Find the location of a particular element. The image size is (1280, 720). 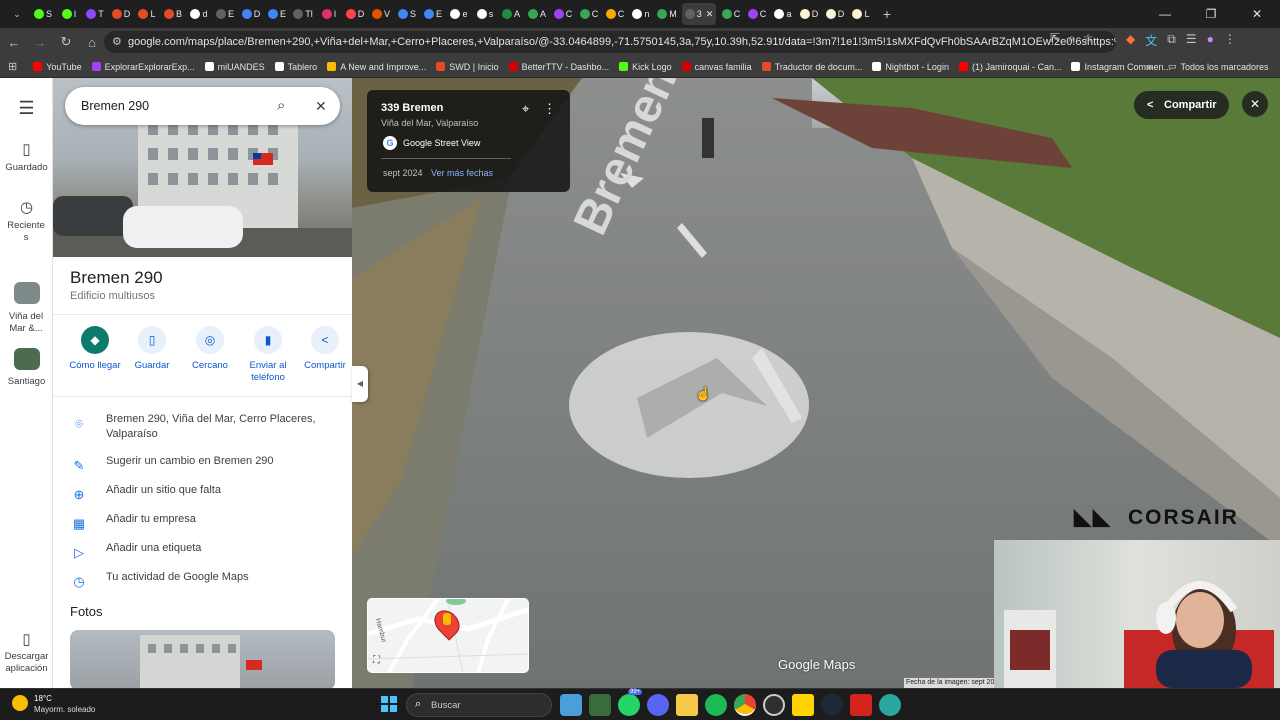

action-bookmark: ▯ Guardar is located at coordinates (152, 349).